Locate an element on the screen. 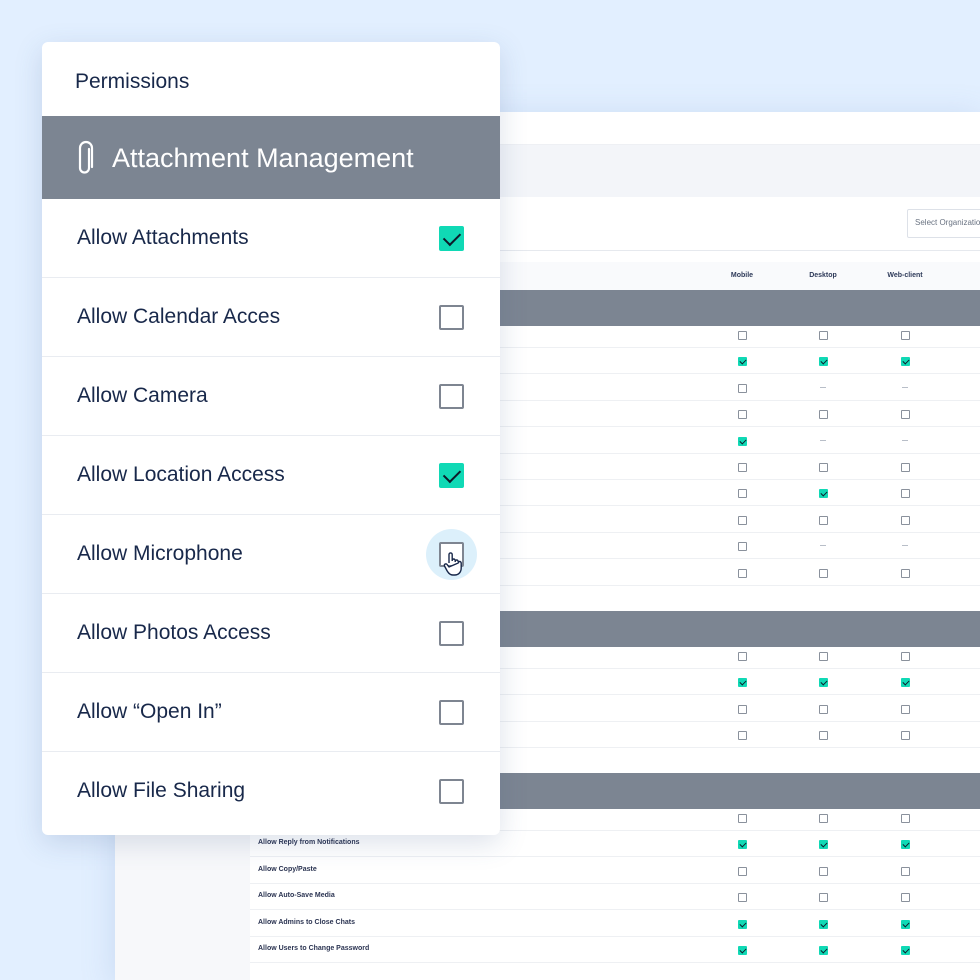 The width and height of the screenshot is (980, 980). allow-location-checkbox is located at coordinates (451, 475).